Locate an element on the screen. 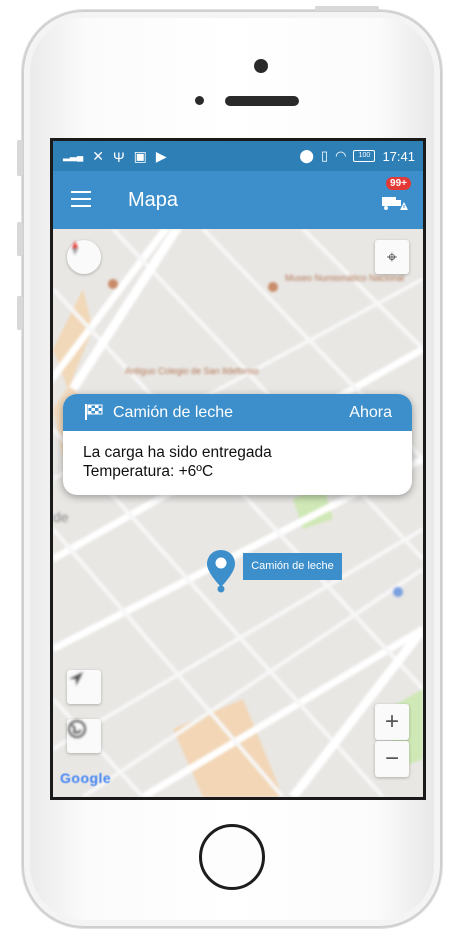 The height and width of the screenshot is (934, 461). zoom-in-button: + is located at coordinates (392, 722).